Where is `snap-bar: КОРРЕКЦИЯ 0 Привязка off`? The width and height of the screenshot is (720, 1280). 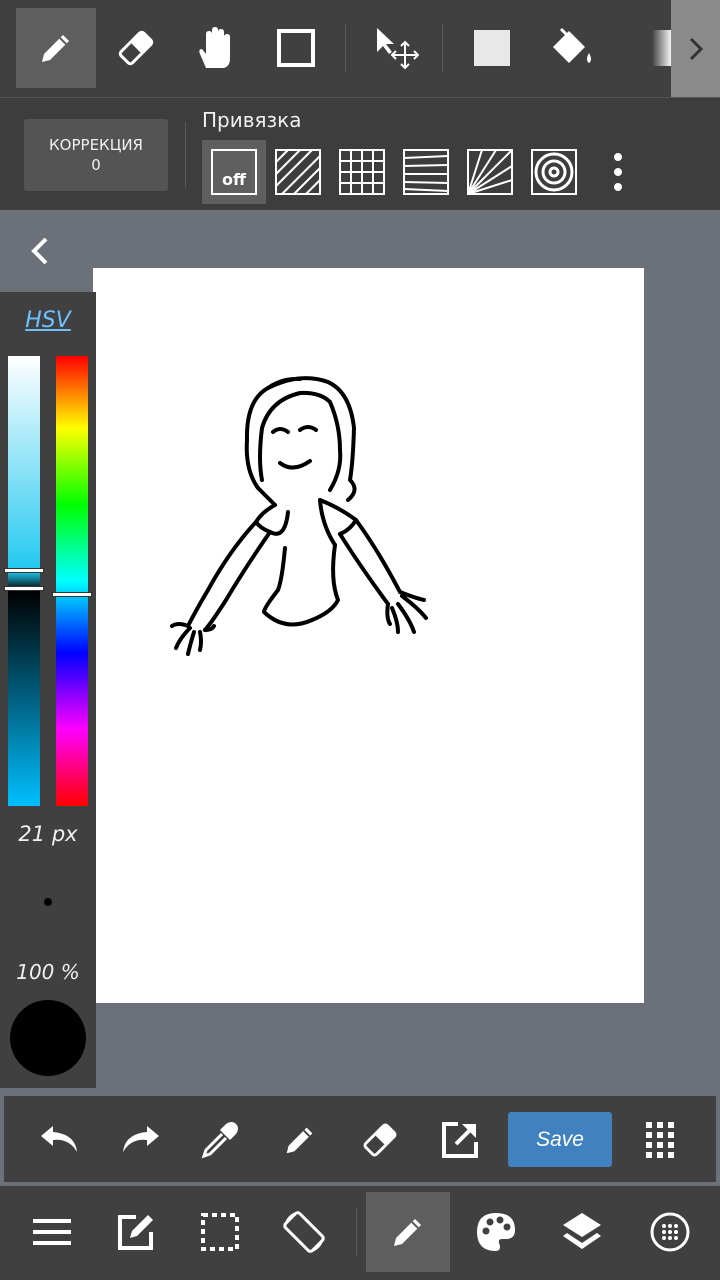 snap-bar: КОРРЕКЦИЯ 0 Привязка off is located at coordinates (360, 153).